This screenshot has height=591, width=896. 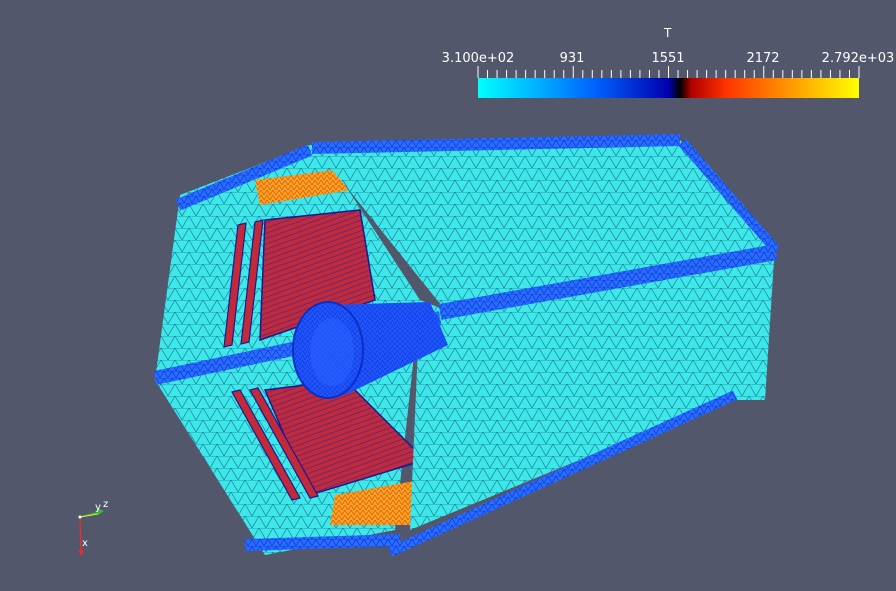 I want to click on axis-x-arrow, so click(x=81, y=553).